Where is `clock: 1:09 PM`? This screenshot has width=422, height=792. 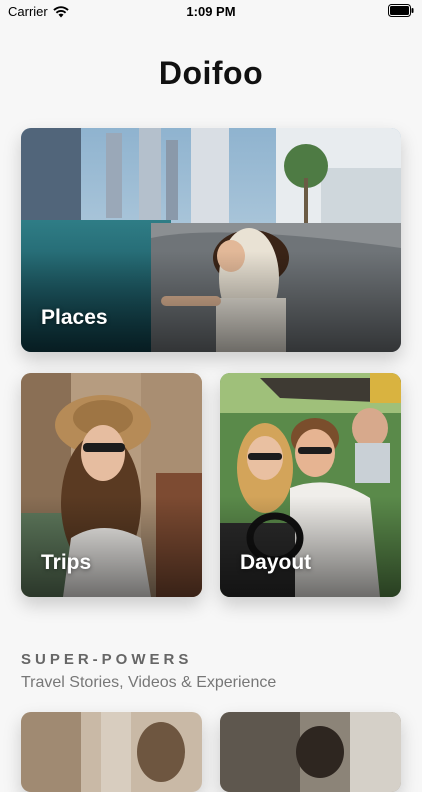 clock: 1:09 PM is located at coordinates (211, 11).